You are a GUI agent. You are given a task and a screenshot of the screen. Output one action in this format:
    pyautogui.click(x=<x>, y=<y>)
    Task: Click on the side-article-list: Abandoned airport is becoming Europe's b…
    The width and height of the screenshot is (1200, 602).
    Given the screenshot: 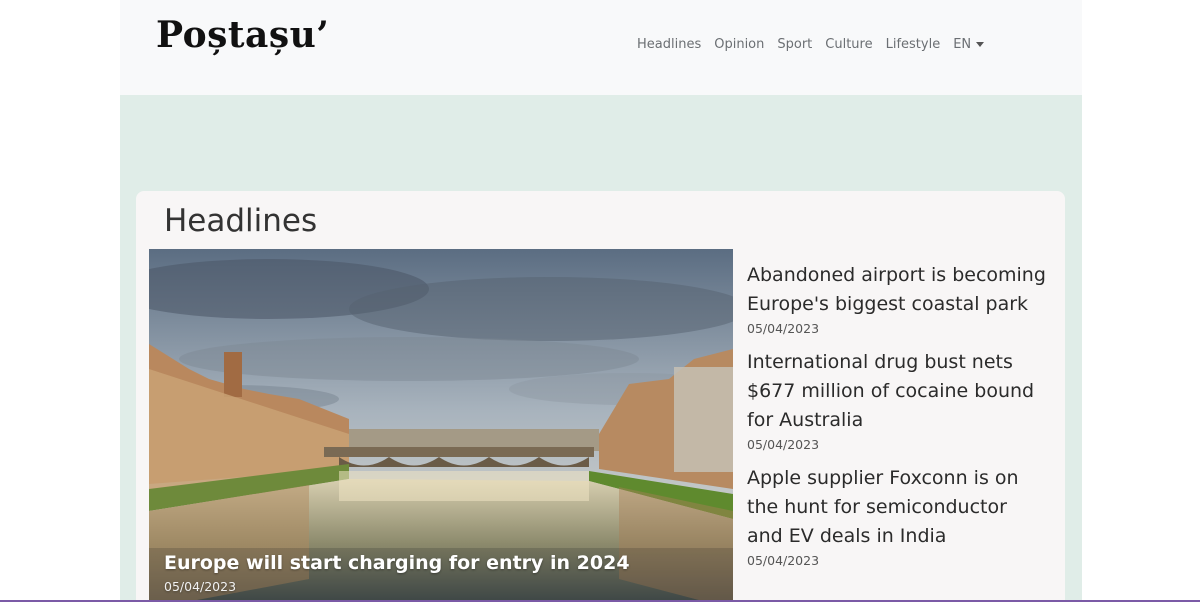 What is the action you would take?
    pyautogui.click(x=897, y=420)
    